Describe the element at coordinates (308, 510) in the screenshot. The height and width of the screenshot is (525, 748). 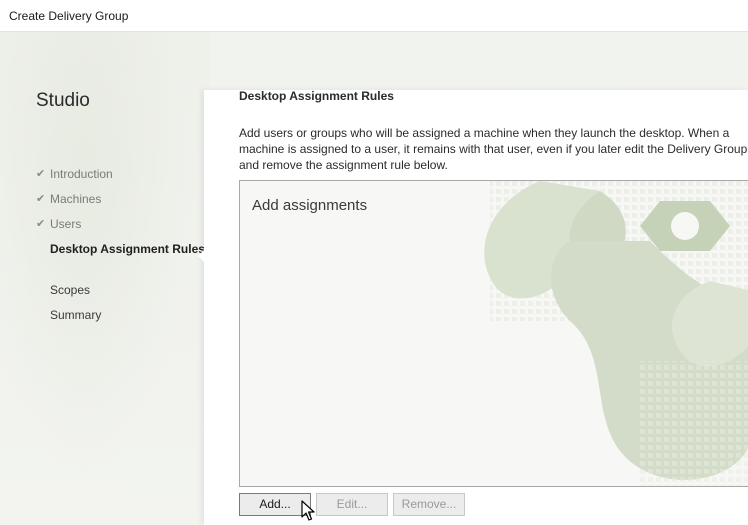
I see `mouse-pointer-icon` at that location.